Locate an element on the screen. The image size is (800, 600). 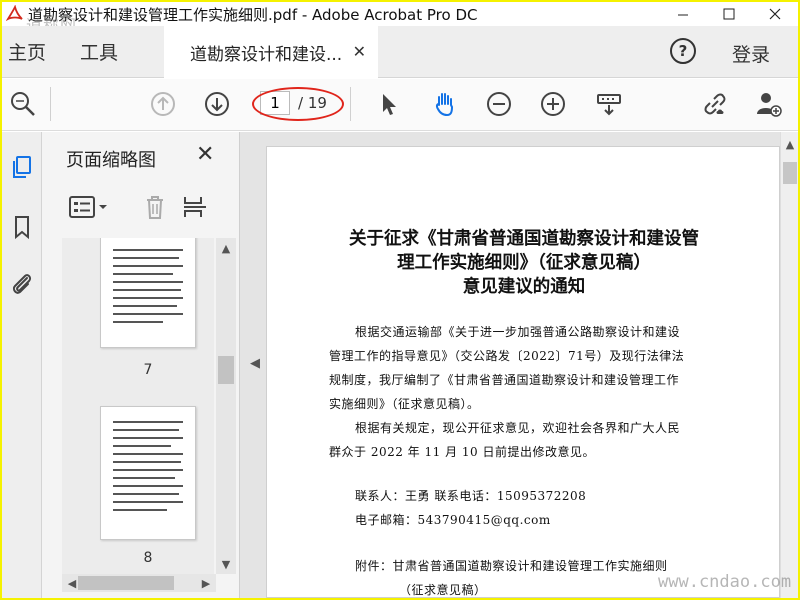
collapse-panel-icon: ◀ is located at coordinates (255, 363).